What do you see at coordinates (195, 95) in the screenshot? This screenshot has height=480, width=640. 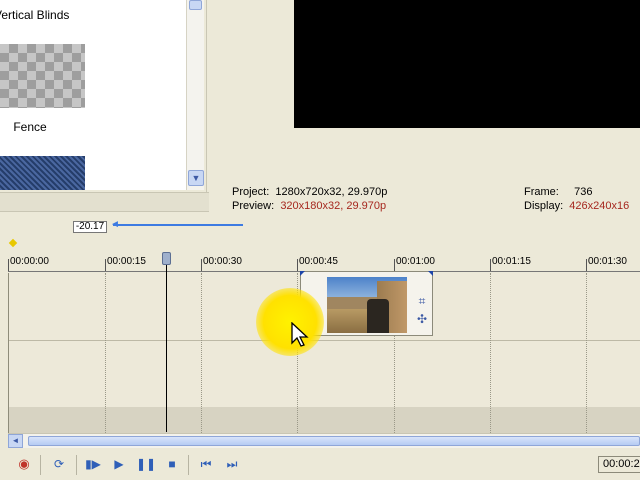 I see `vertical-scrollbar: ▼` at bounding box center [195, 95].